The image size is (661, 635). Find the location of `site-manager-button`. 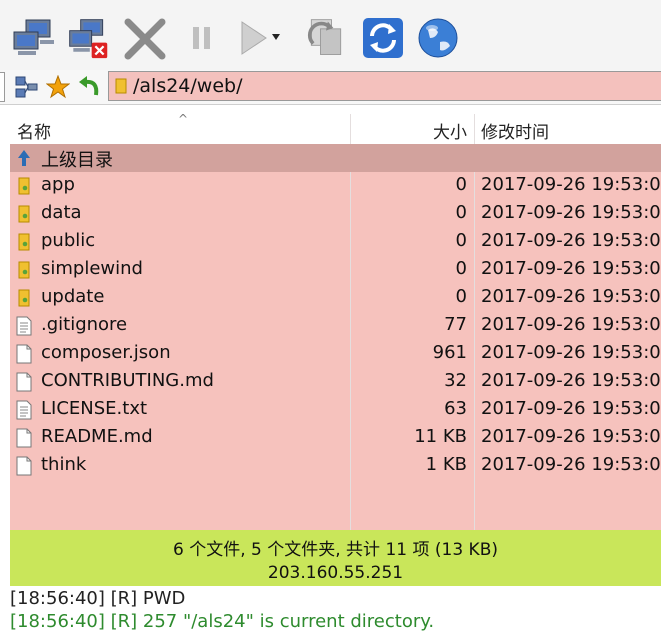

site-manager-button is located at coordinates (27, 87).